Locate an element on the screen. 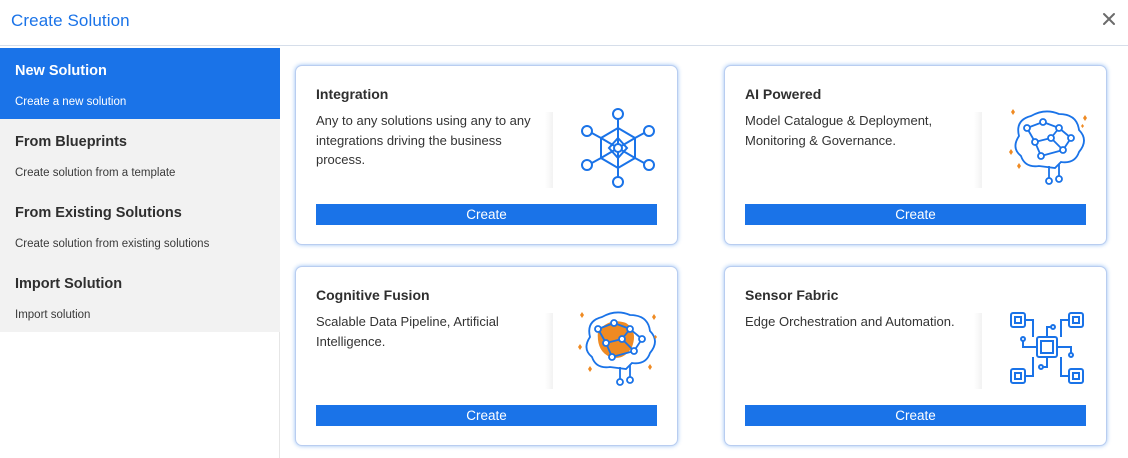 This screenshot has height=458, width=1128. sidebar-item-import-solution: Import Solution Import solution is located at coordinates (140, 296).